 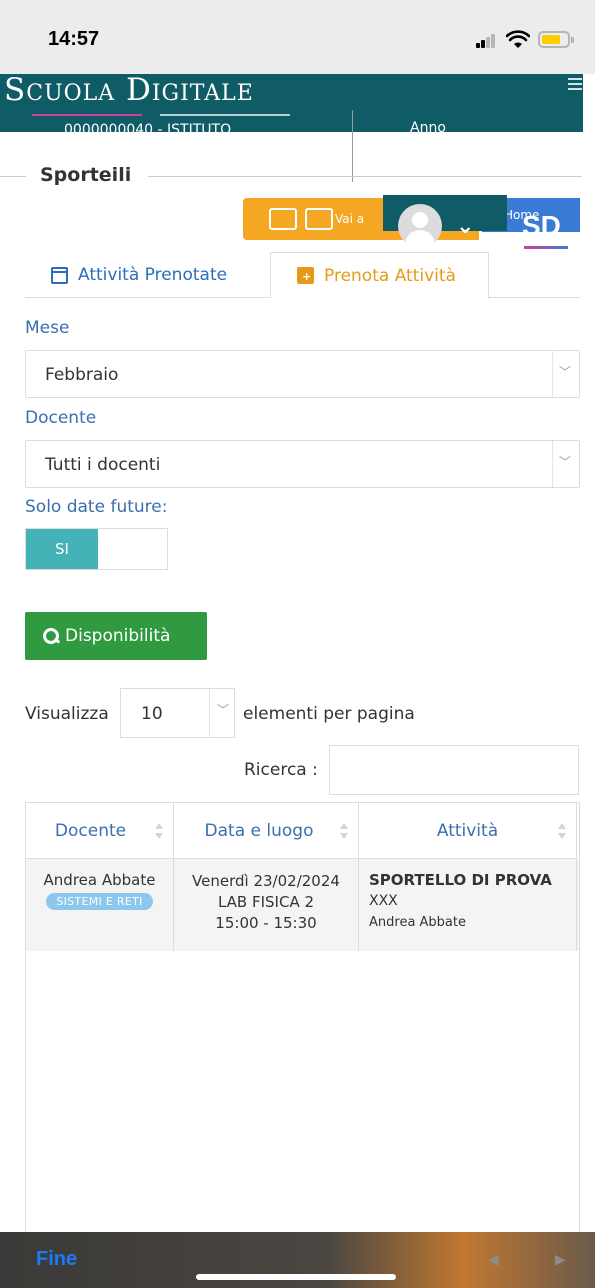 What do you see at coordinates (259, 830) in the screenshot?
I see `column-header-label: Data e luogo` at bounding box center [259, 830].